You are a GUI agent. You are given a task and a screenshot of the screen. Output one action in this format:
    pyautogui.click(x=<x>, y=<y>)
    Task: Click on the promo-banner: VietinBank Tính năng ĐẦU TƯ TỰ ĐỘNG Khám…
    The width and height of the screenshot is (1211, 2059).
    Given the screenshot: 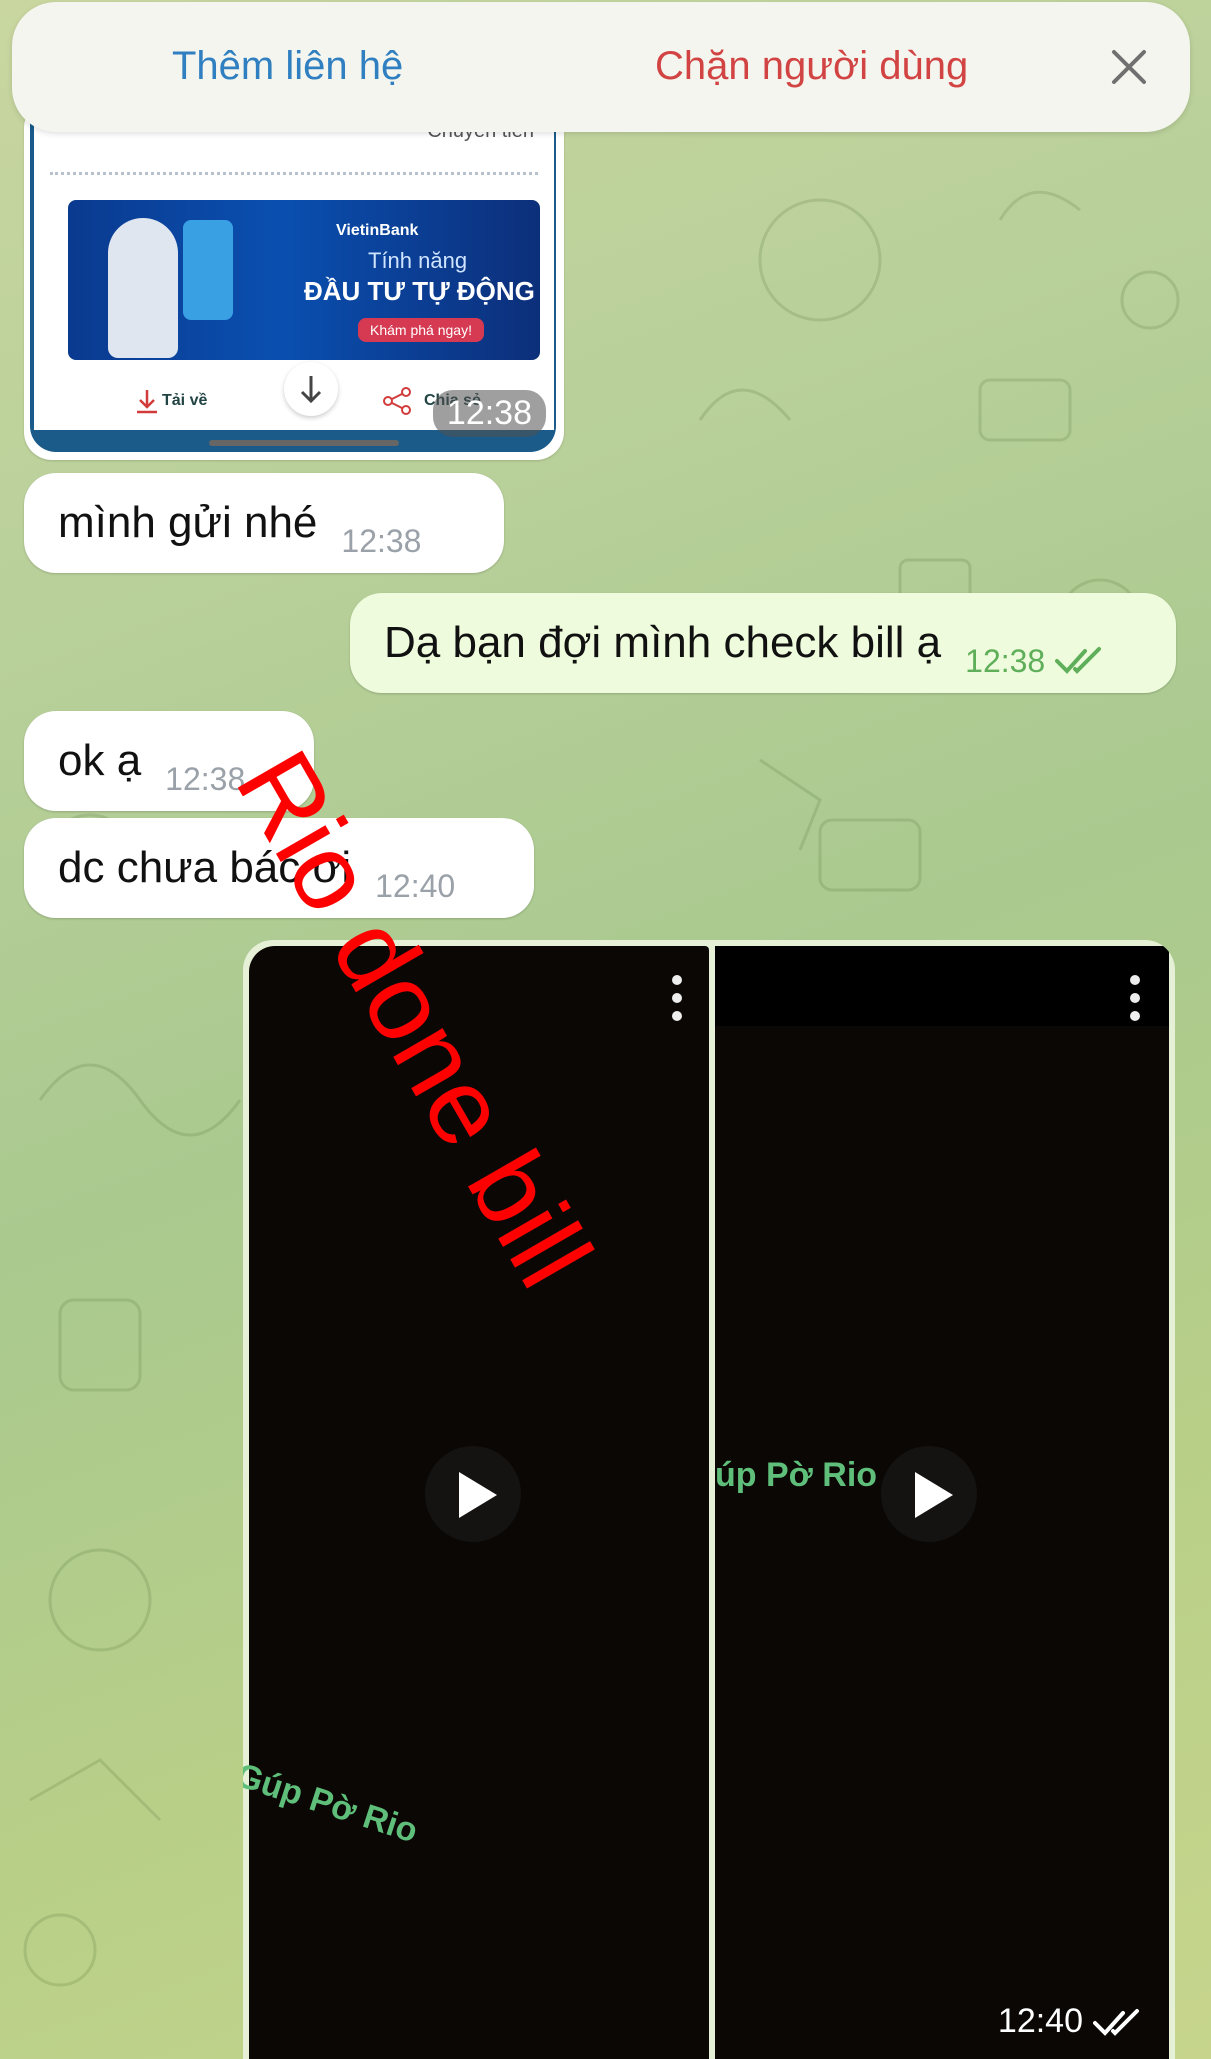 What is the action you would take?
    pyautogui.click(x=304, y=280)
    